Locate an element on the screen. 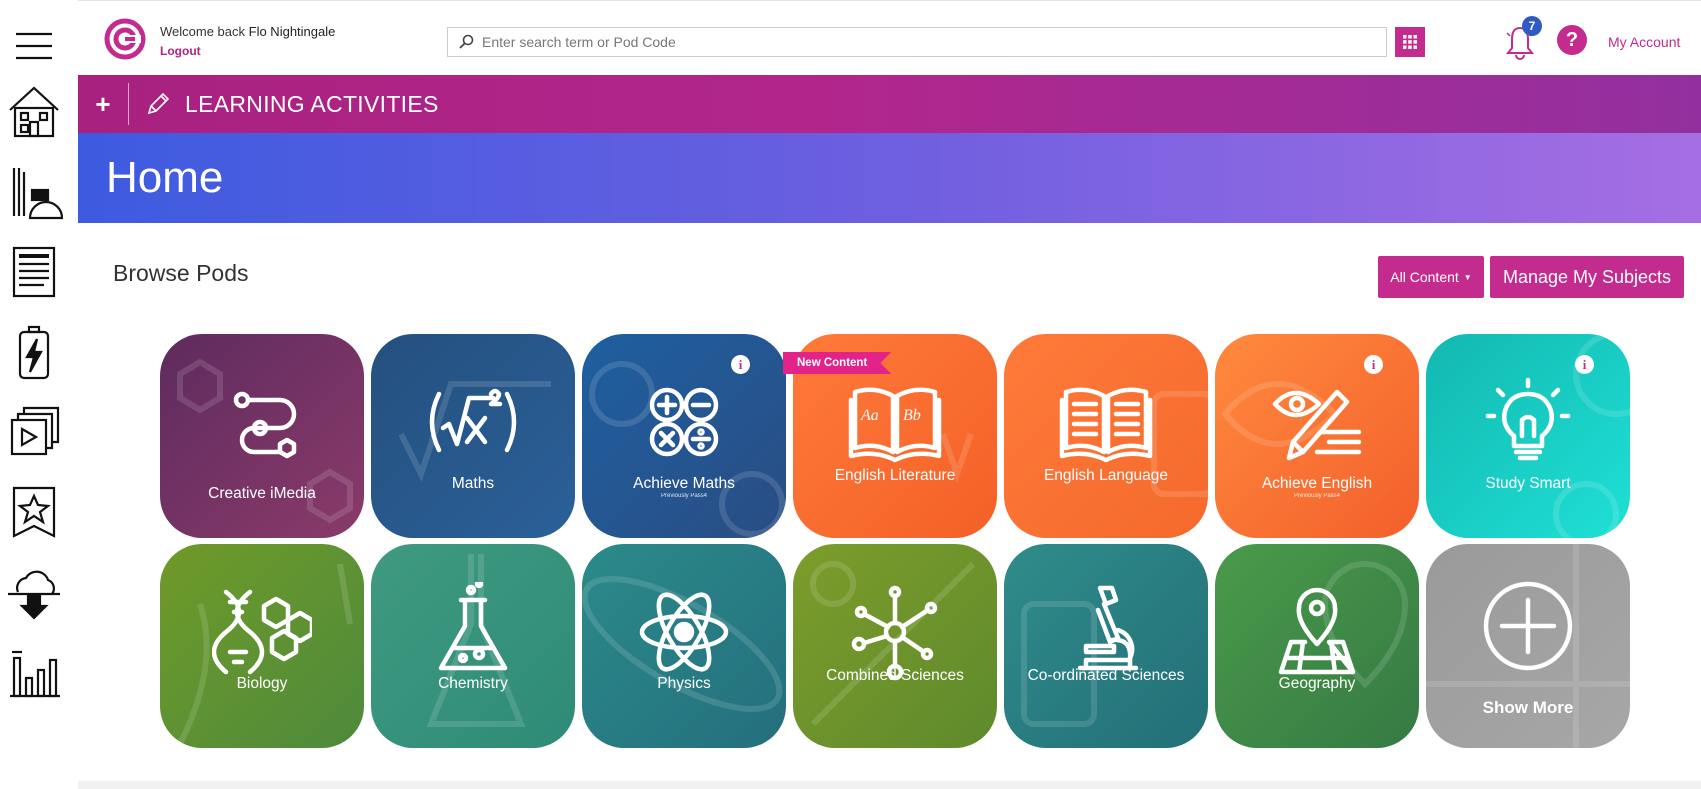 The width and height of the screenshot is (1701, 789). pod-creative-imedia: Creative iMedia is located at coordinates (262, 436).